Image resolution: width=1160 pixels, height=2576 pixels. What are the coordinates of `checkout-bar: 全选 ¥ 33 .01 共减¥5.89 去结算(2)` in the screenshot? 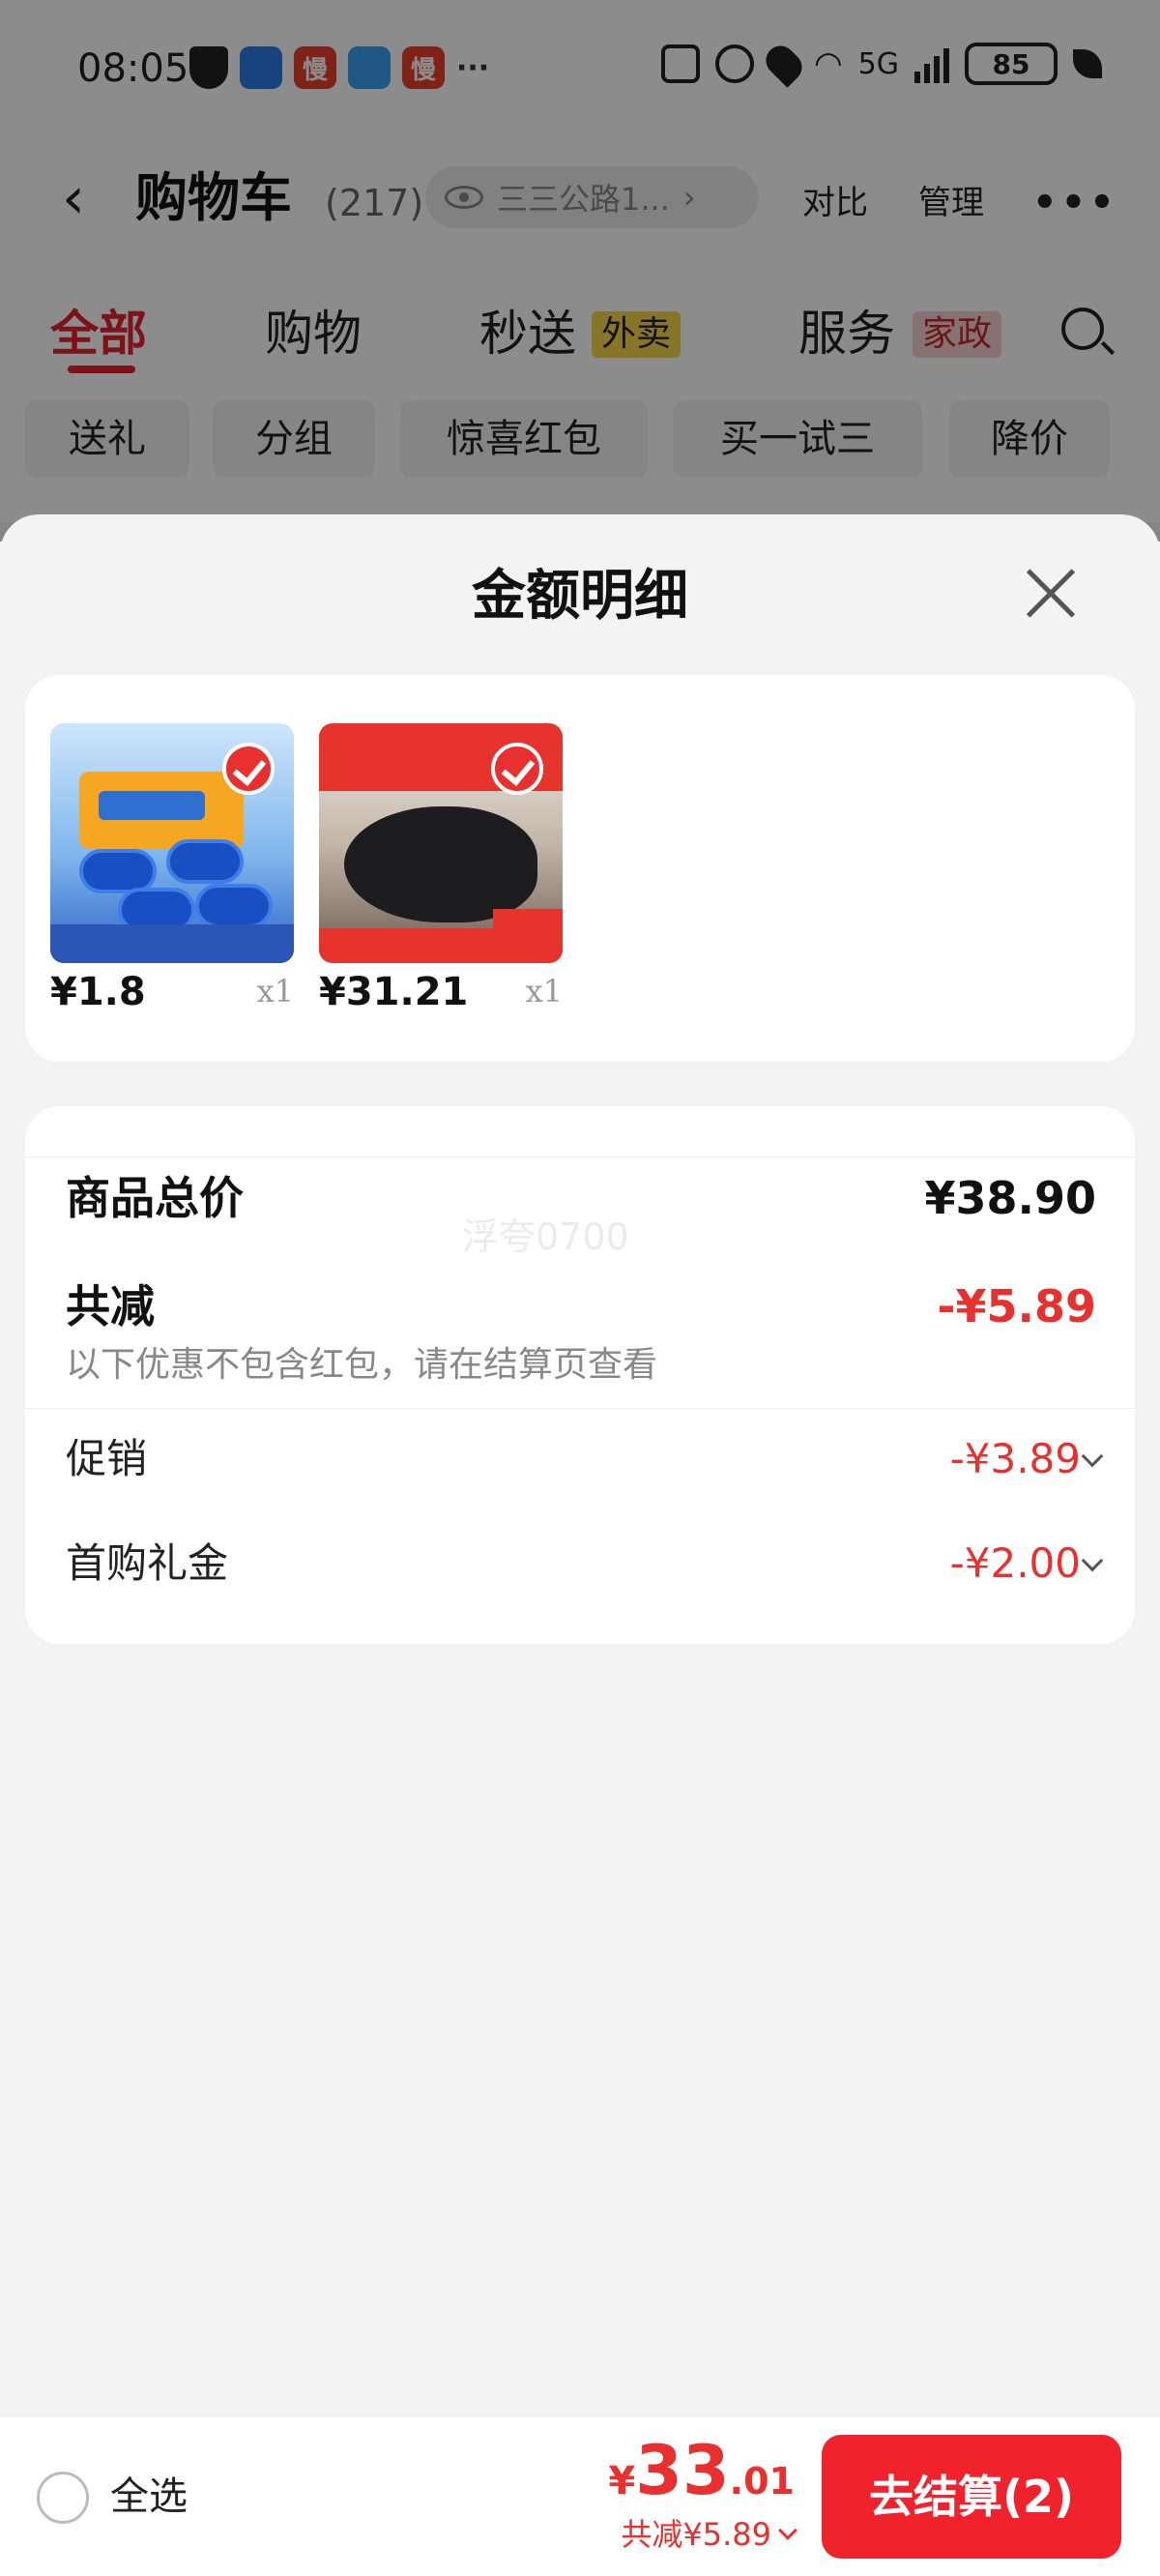 It's located at (580, 2496).